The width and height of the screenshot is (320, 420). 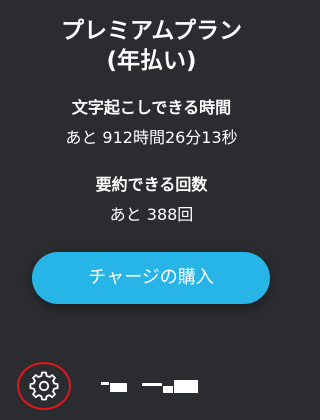 I want to click on settings-button, so click(x=44, y=386).